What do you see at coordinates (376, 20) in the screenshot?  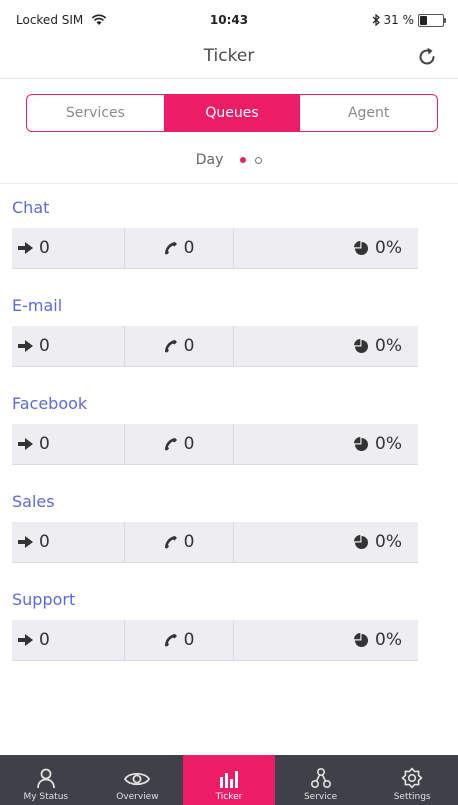 I see `bluetooth-icon` at bounding box center [376, 20].